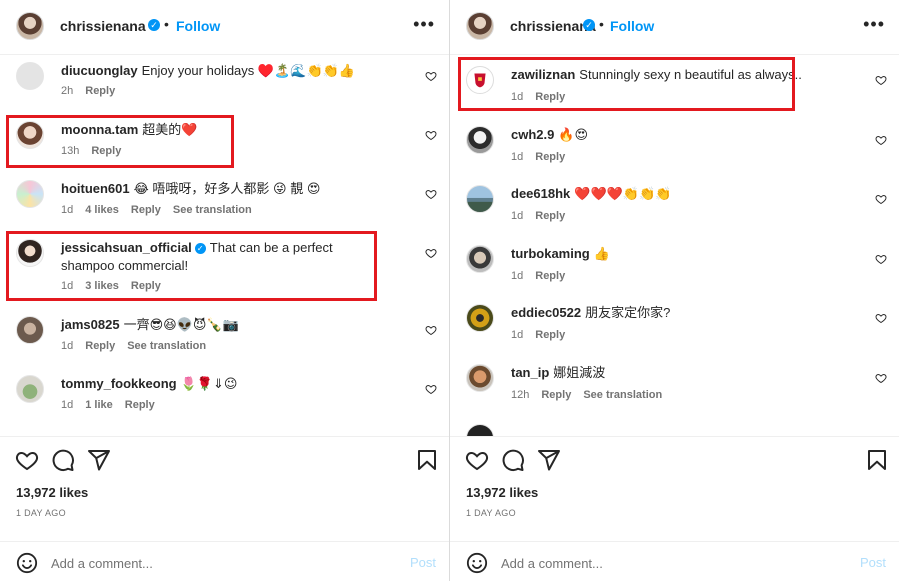 The height and width of the screenshot is (581, 899). What do you see at coordinates (688, 254) in the screenshot?
I see `comment-body: turbokaming 👍` at bounding box center [688, 254].